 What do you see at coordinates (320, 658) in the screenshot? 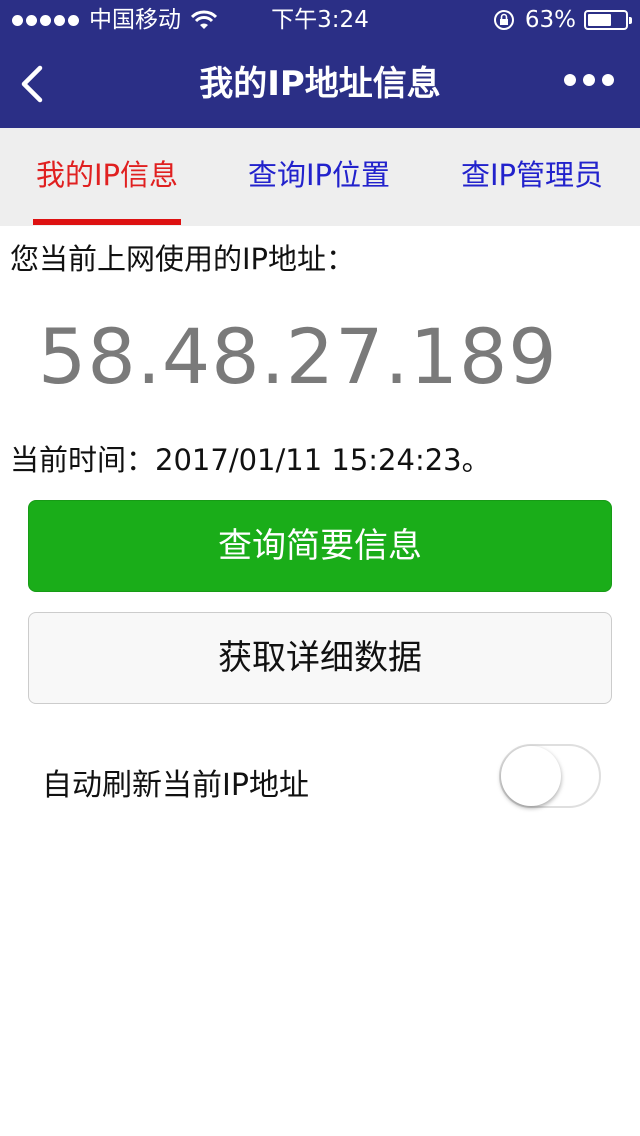
I see `get-details-button: 获取详细数据` at bounding box center [320, 658].